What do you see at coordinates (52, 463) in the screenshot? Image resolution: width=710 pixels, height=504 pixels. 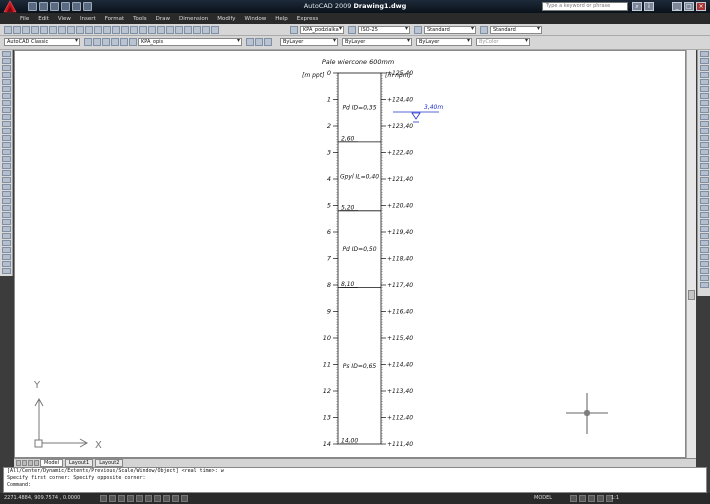 I see `tab-model: Model` at bounding box center [52, 463].